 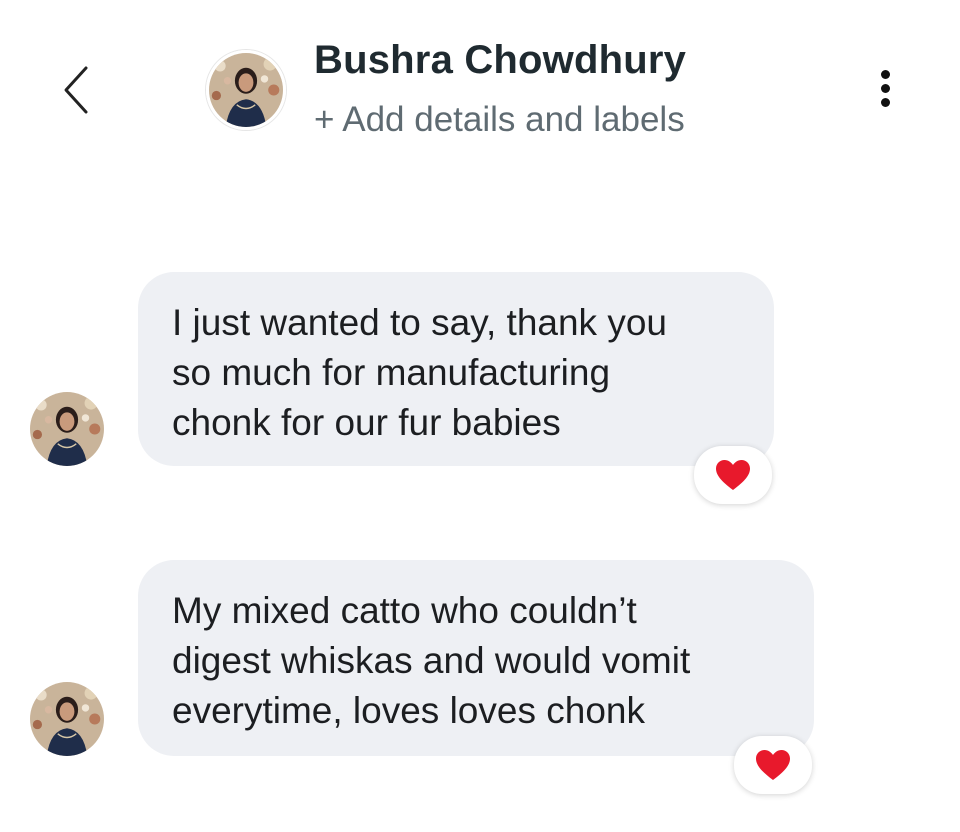 What do you see at coordinates (499, 120) in the screenshot?
I see `add-details-link: + Add details and labels` at bounding box center [499, 120].